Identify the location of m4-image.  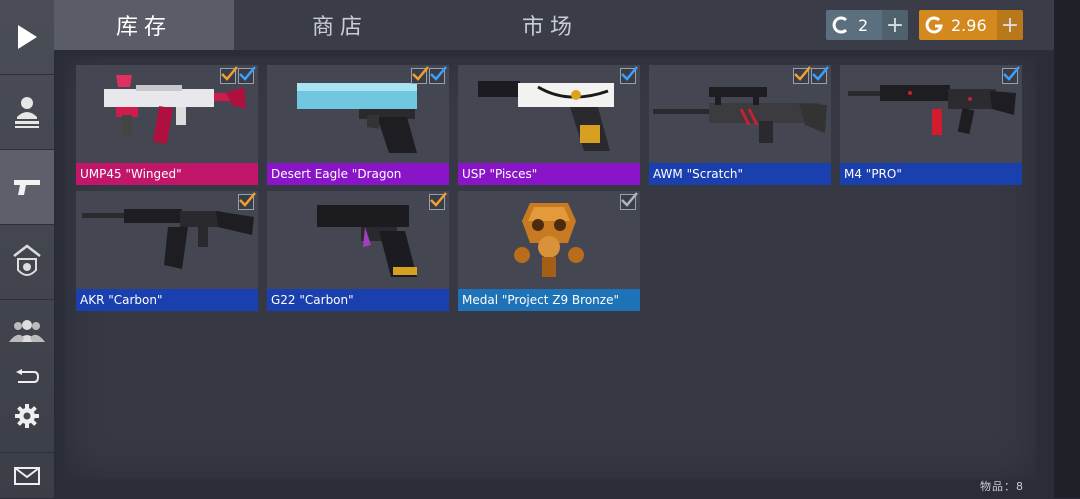
(931, 113).